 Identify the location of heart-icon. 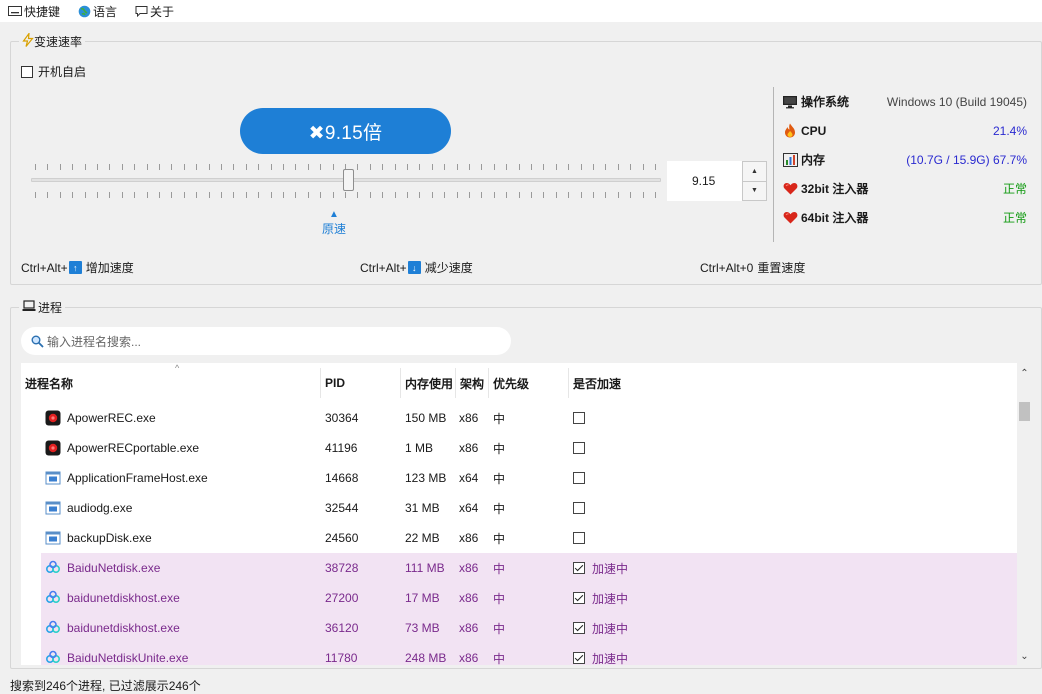
(790, 218).